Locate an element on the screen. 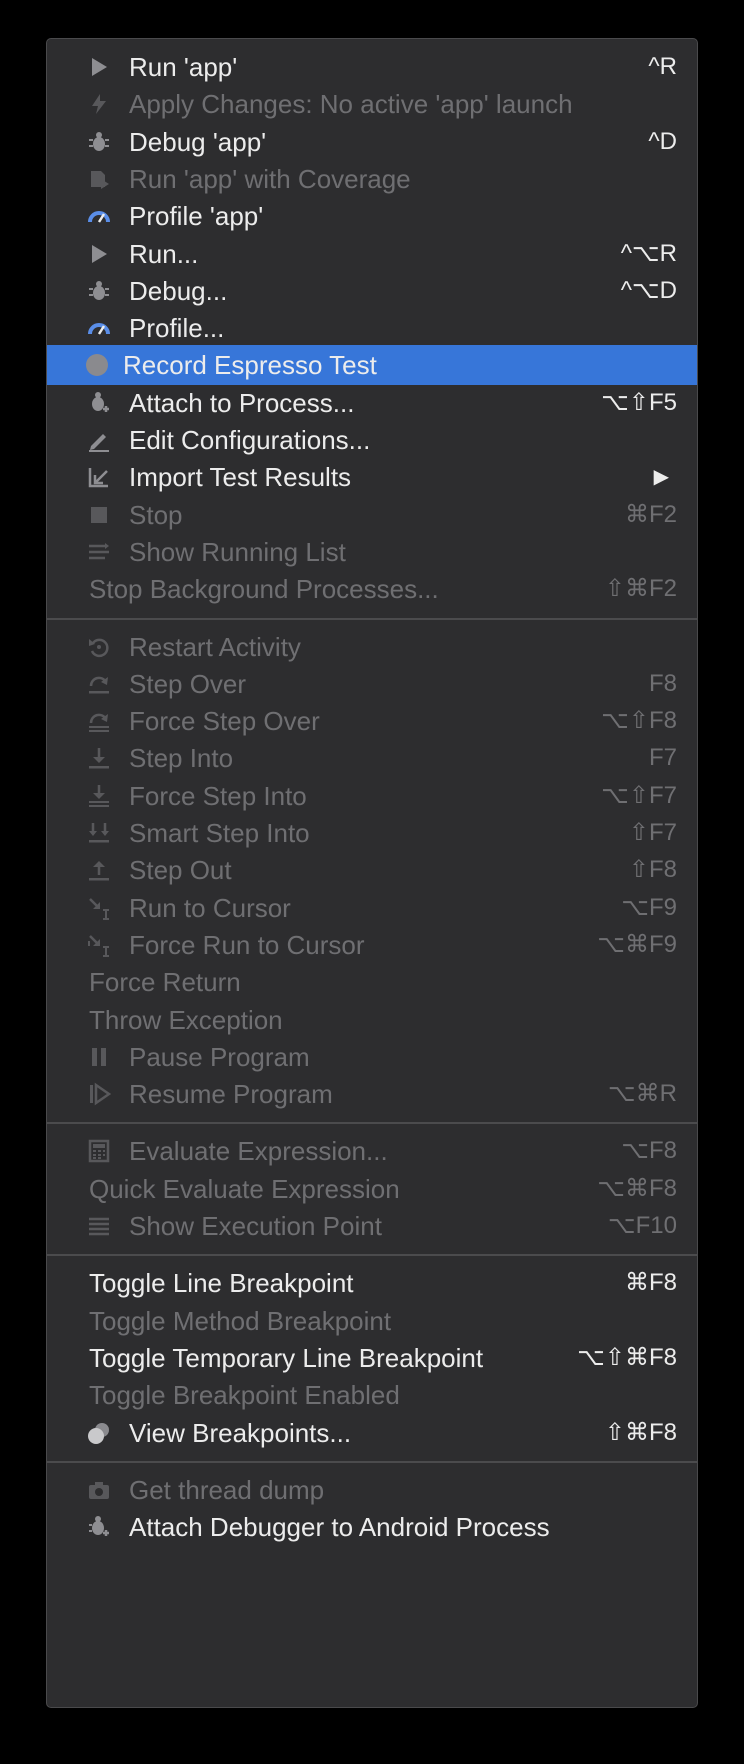 The width and height of the screenshot is (744, 1764). menu-item-resume-program: Resume Program ⌥⌘R is located at coordinates (372, 1094).